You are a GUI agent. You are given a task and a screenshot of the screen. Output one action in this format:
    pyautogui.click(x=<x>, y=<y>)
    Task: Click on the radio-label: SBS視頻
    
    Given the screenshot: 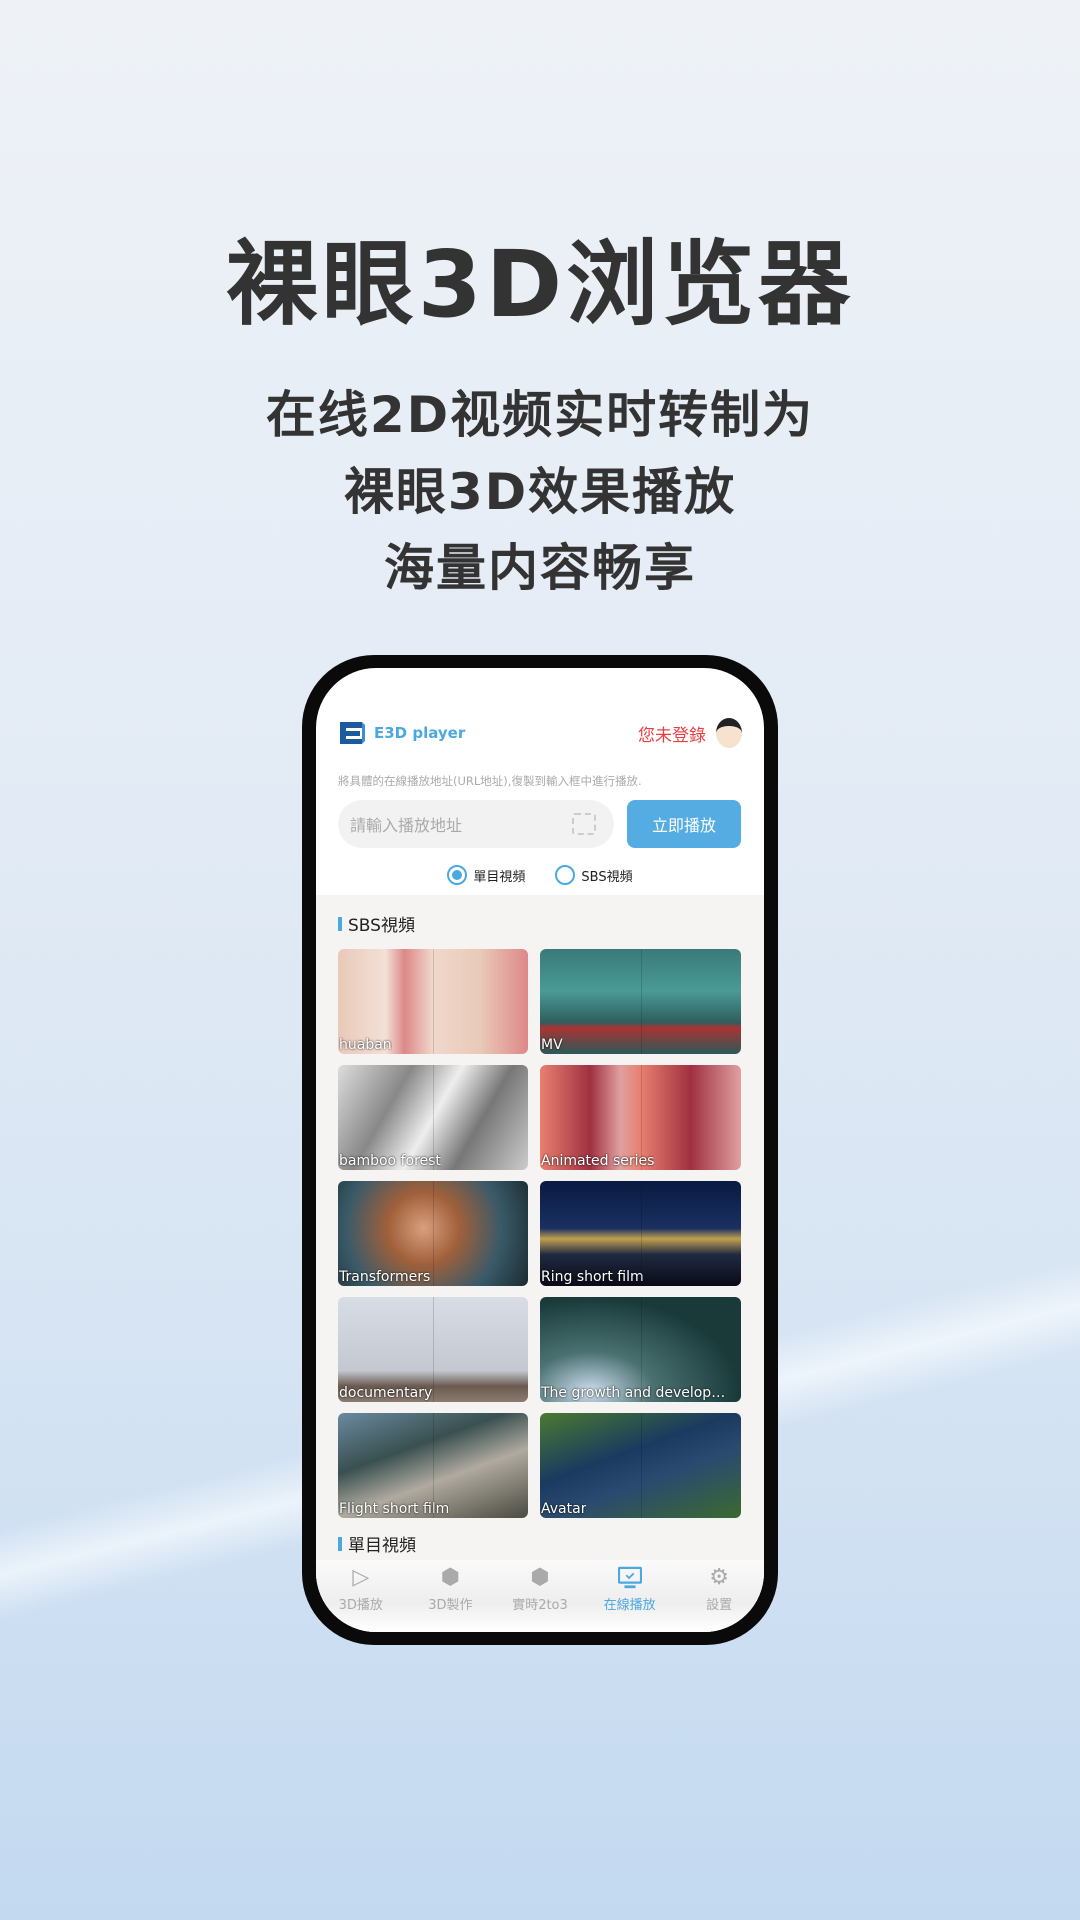 What is the action you would take?
    pyautogui.click(x=607, y=877)
    